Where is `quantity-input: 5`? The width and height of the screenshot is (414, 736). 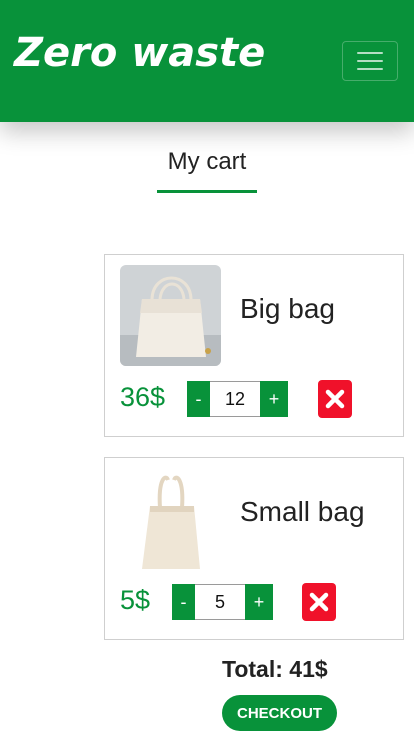 quantity-input: 5 is located at coordinates (220, 602).